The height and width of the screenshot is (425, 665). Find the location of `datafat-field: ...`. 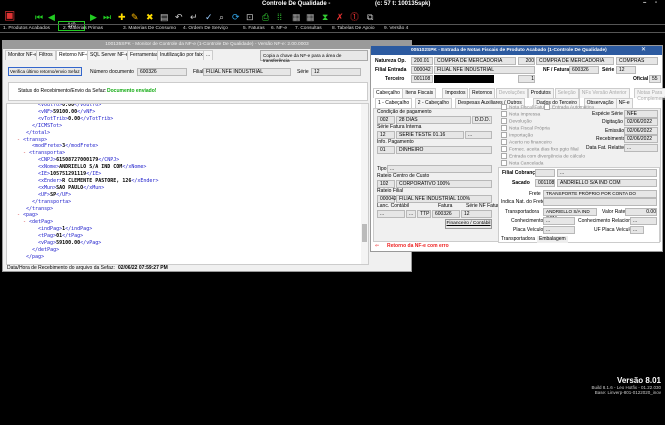

datafat-field: ... is located at coordinates (641, 148).